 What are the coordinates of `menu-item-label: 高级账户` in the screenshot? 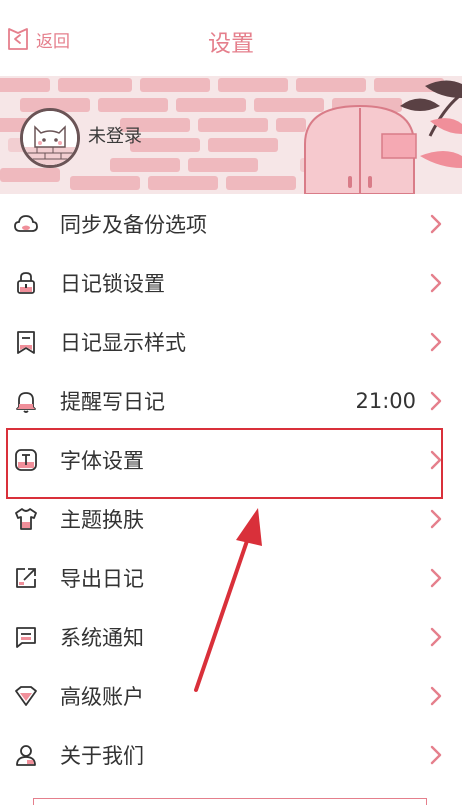 It's located at (102, 696).